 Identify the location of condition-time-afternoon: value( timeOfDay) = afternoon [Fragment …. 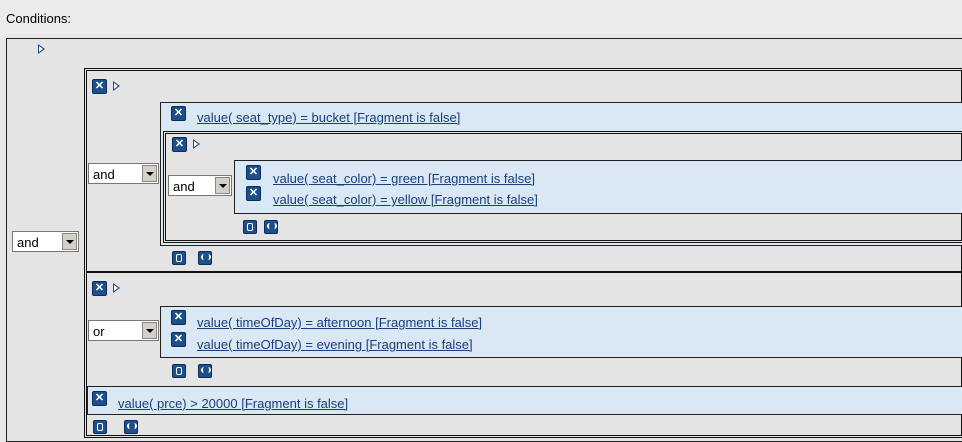
(339, 322).